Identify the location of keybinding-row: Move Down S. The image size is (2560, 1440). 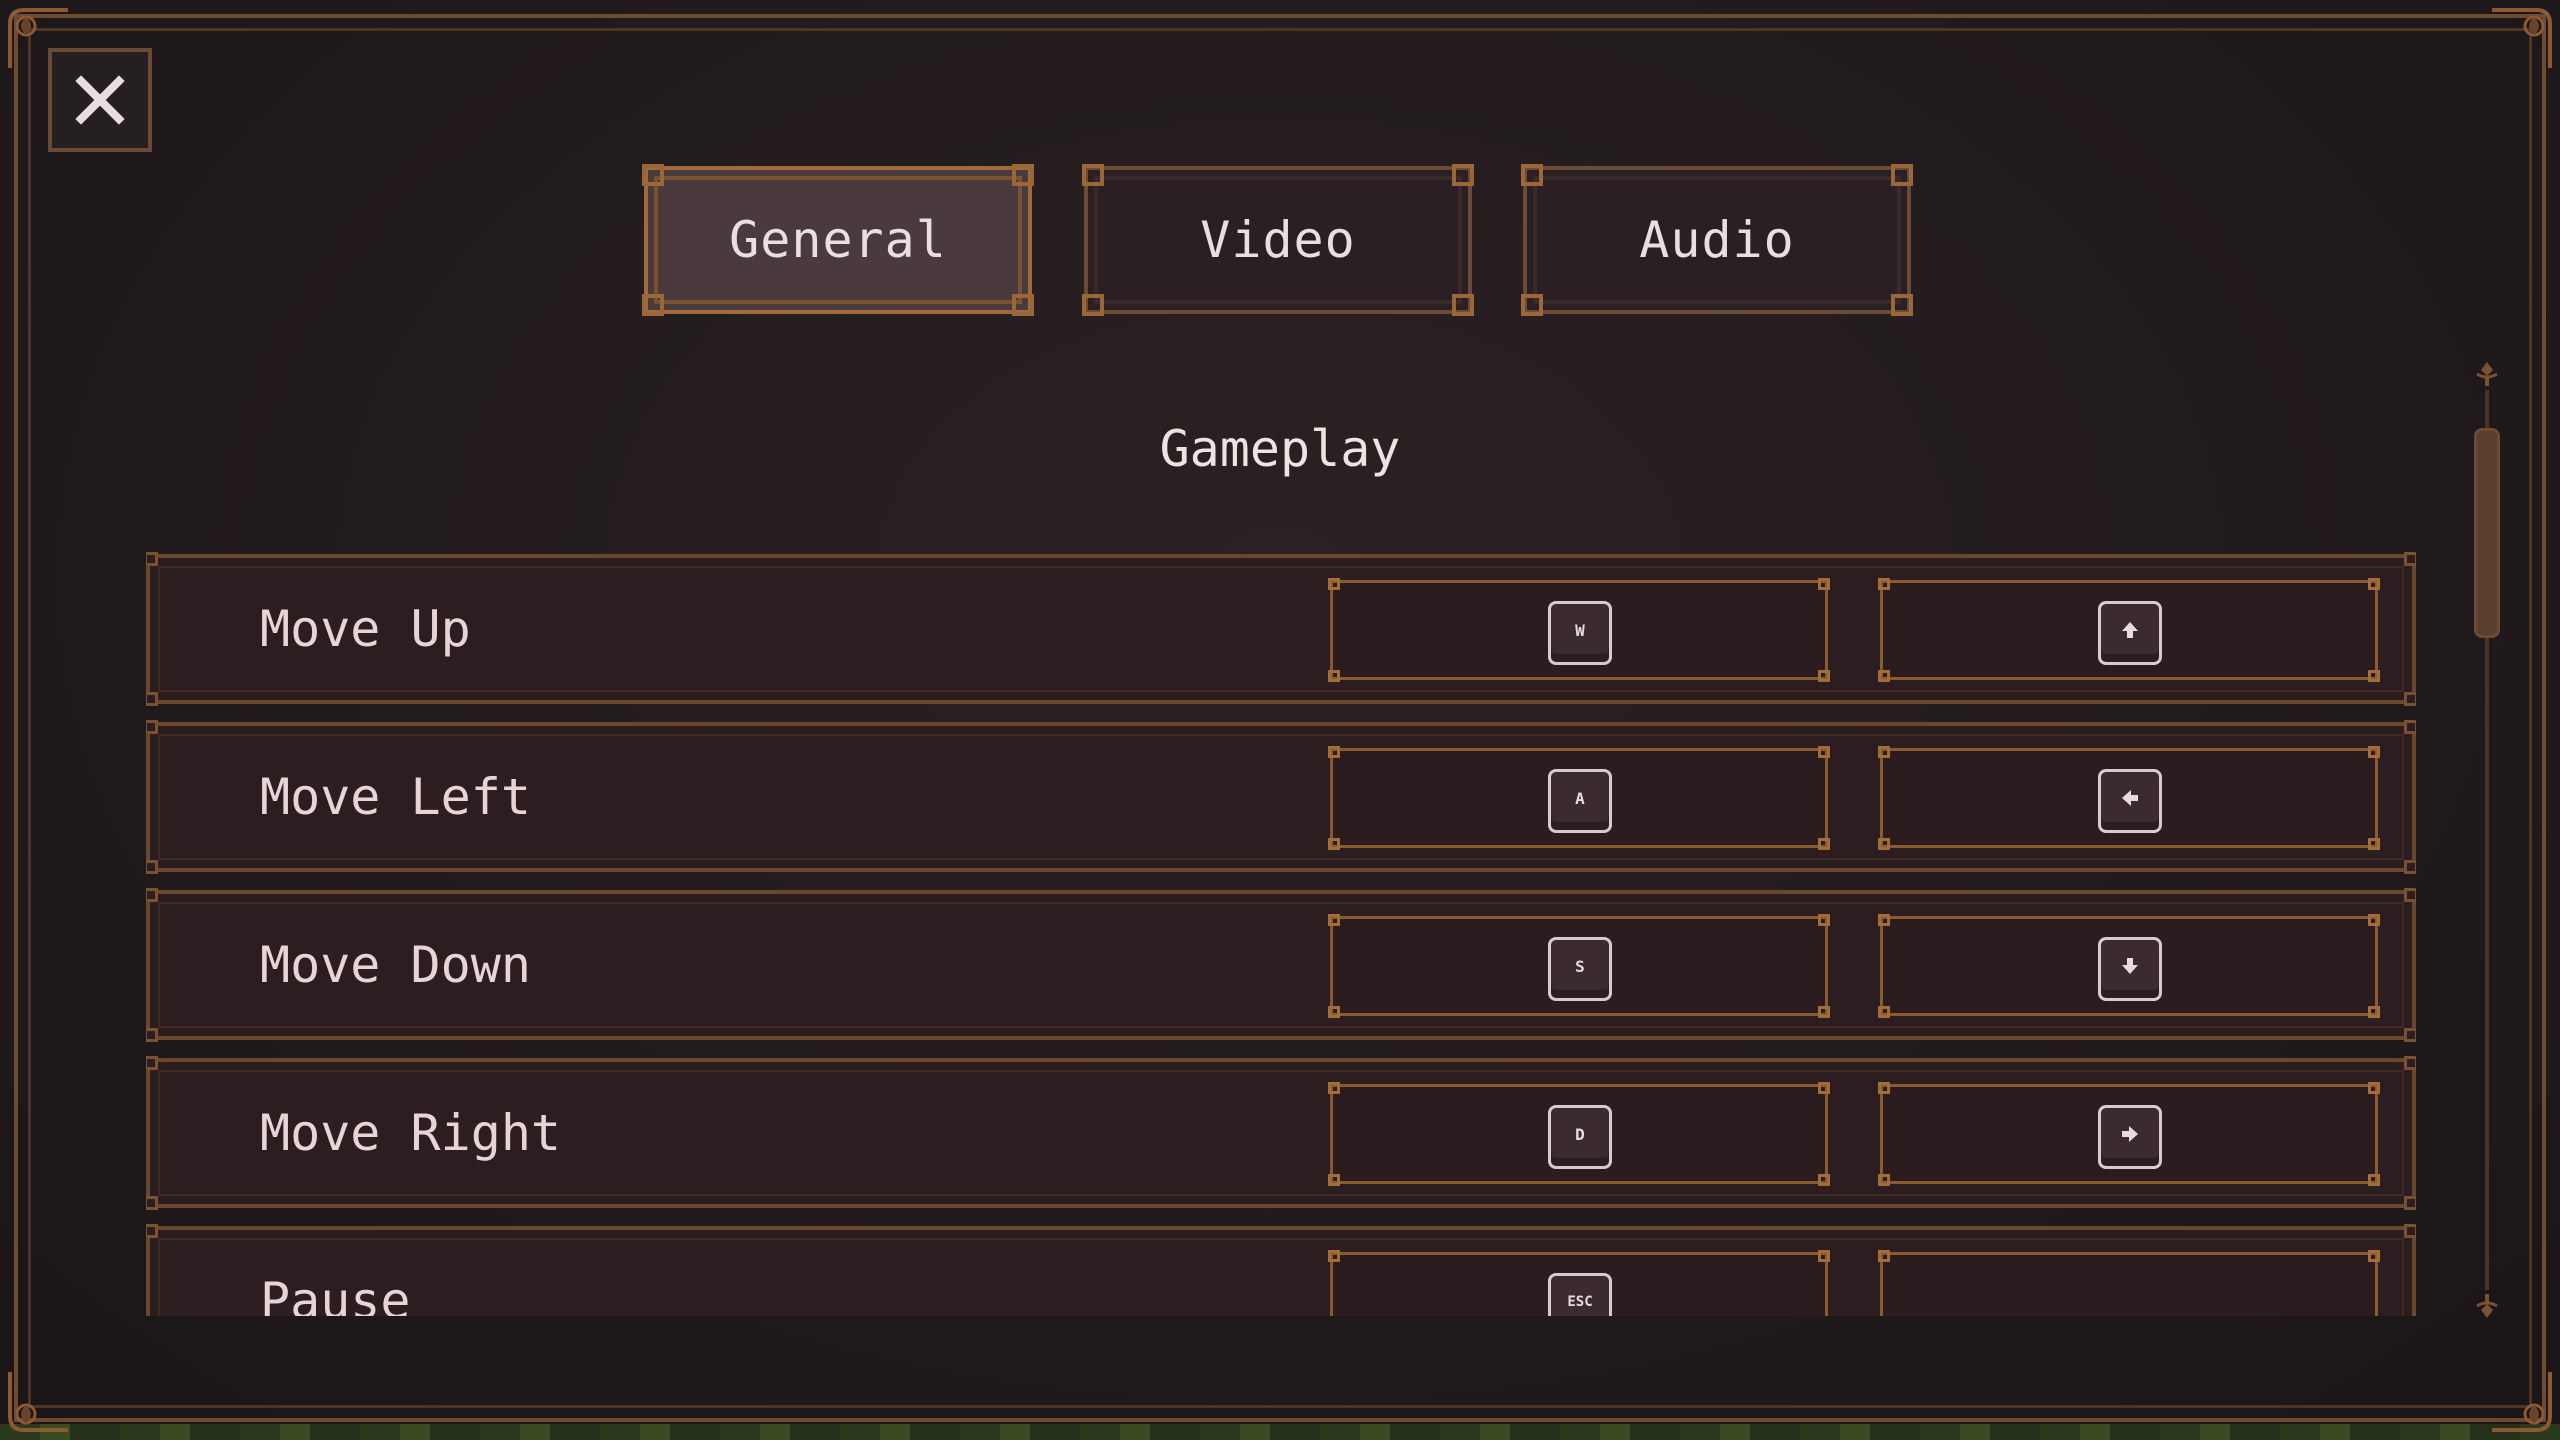
(1281, 965).